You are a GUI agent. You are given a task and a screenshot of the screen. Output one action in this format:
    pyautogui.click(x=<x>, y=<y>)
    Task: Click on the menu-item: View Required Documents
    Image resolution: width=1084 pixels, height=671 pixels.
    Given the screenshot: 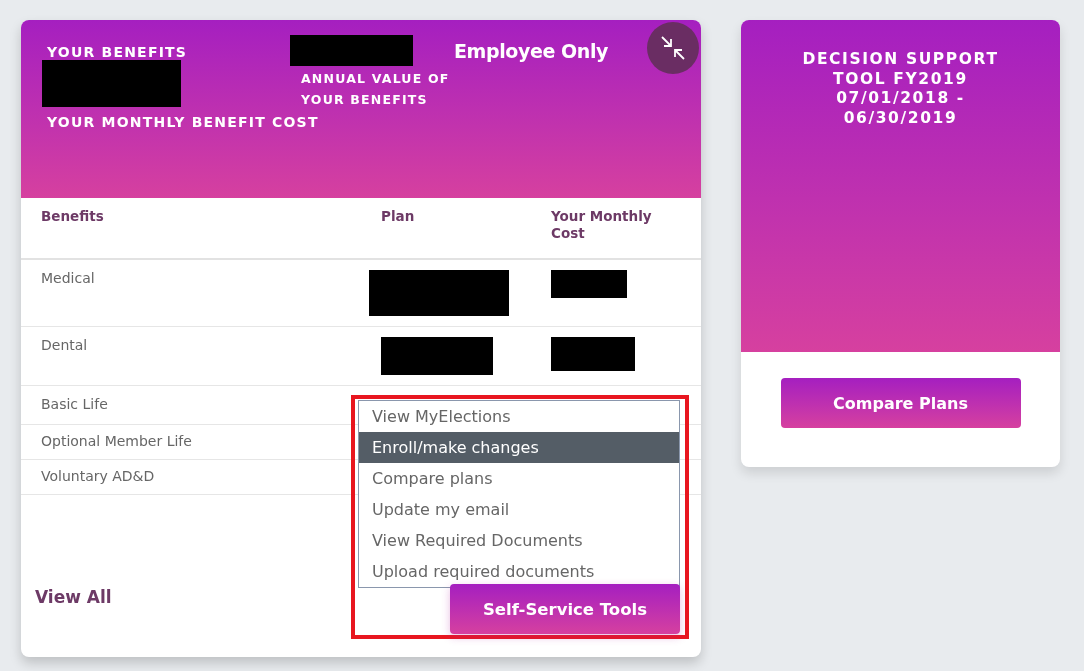 What is the action you would take?
    pyautogui.click(x=519, y=540)
    